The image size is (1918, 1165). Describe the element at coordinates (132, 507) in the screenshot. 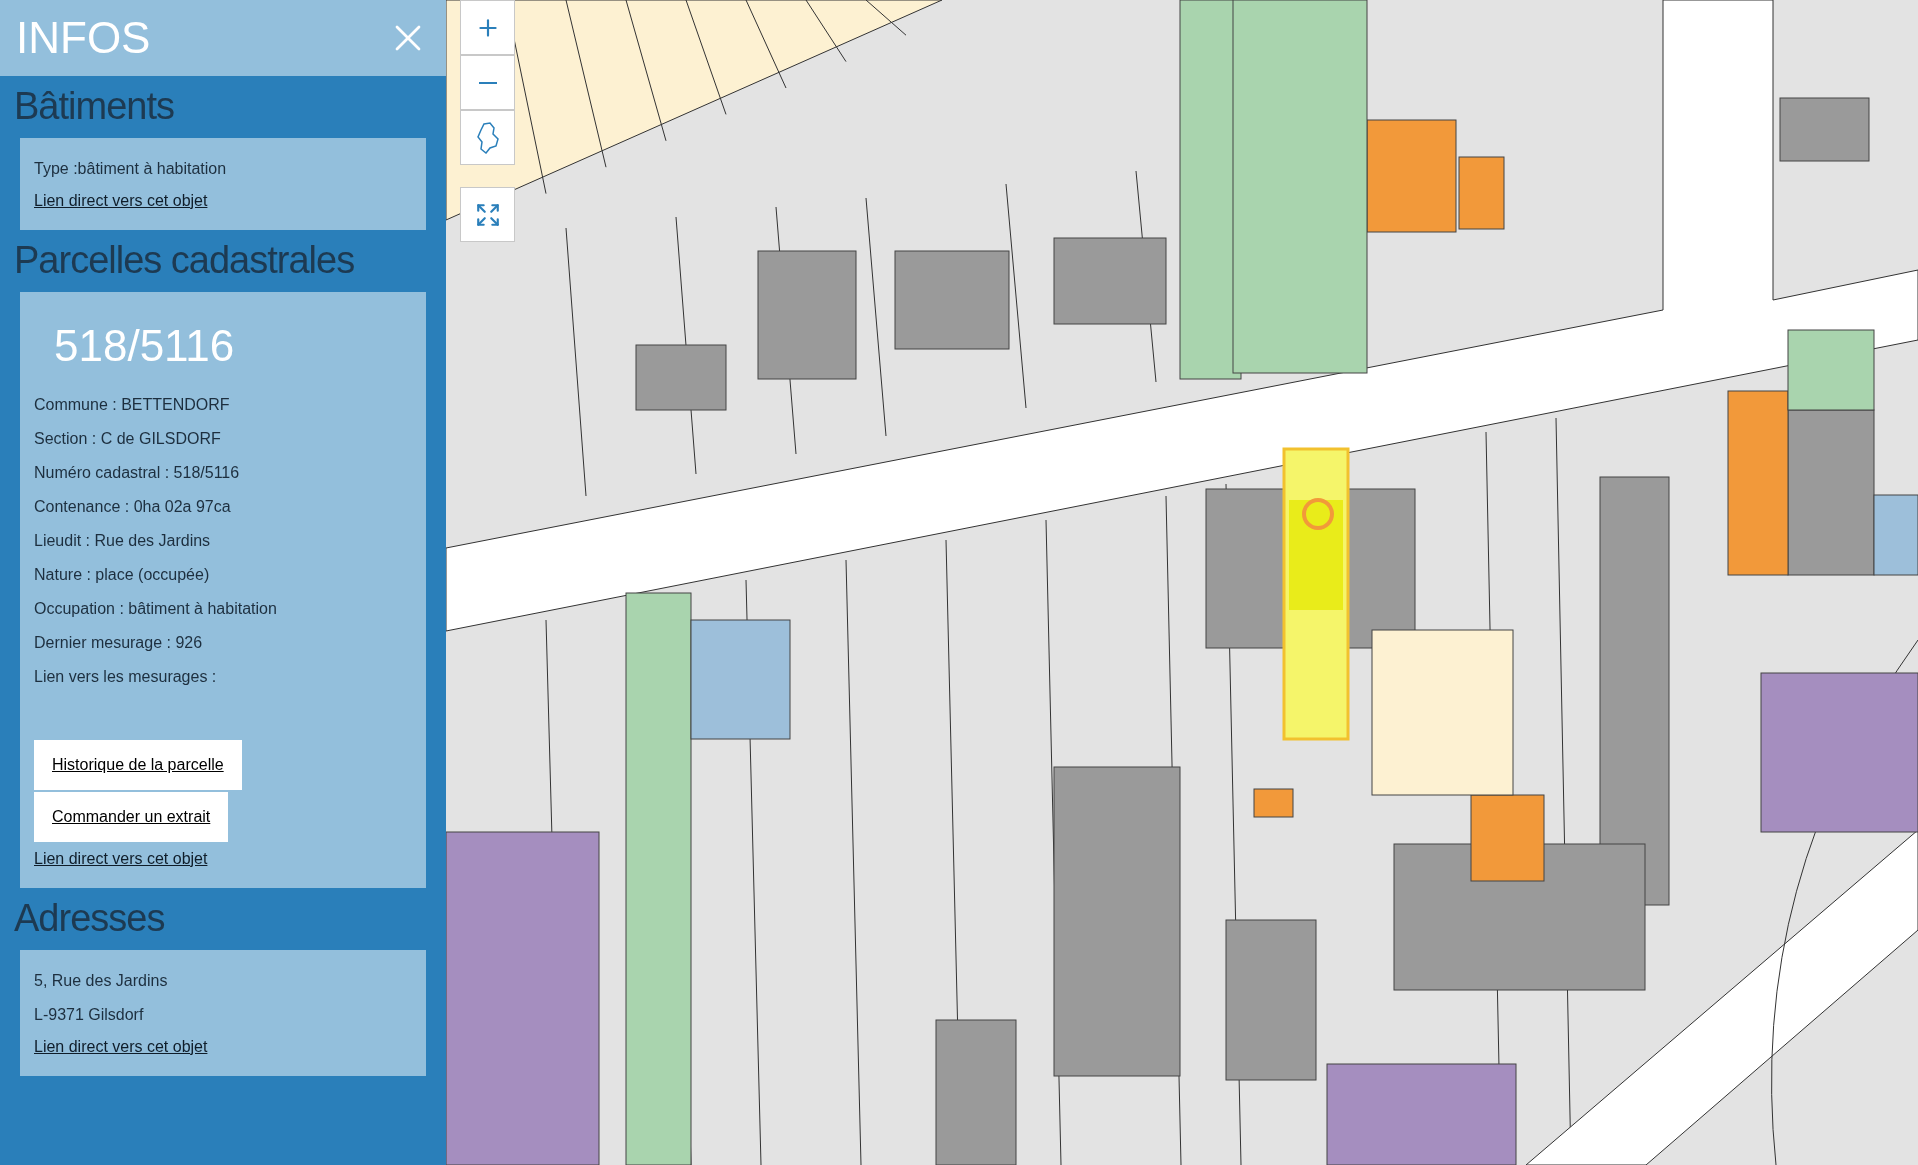

I see `info-line: Contenance : 0ha 02a 97ca` at that location.